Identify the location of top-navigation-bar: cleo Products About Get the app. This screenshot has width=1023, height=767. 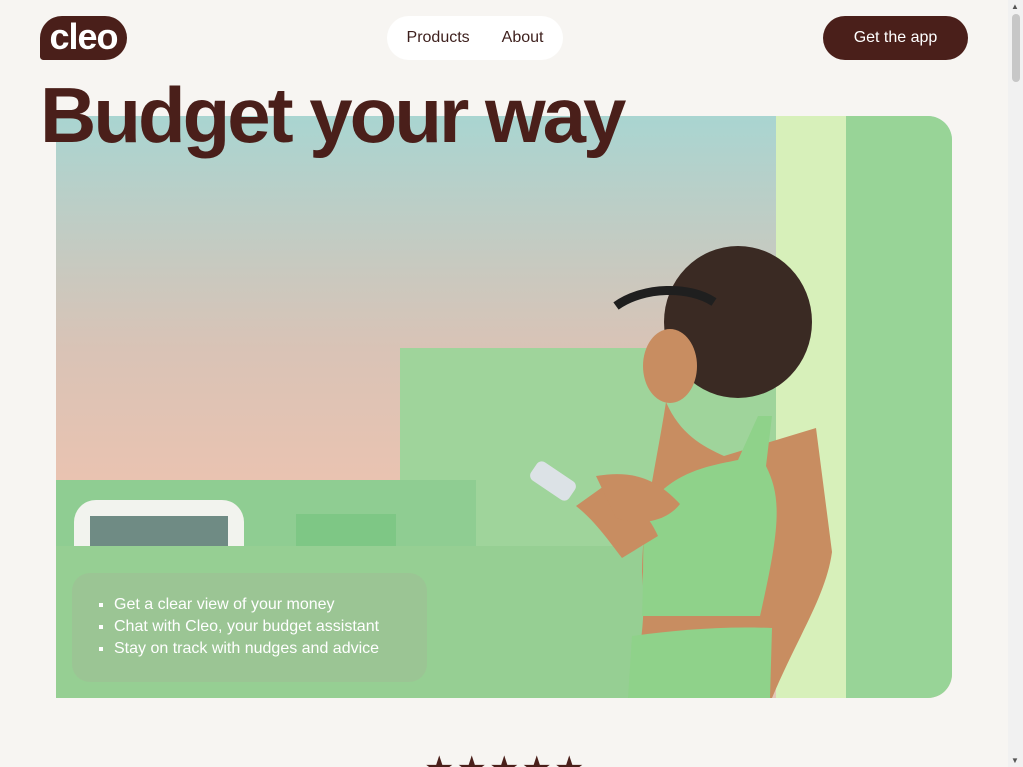
(504, 40).